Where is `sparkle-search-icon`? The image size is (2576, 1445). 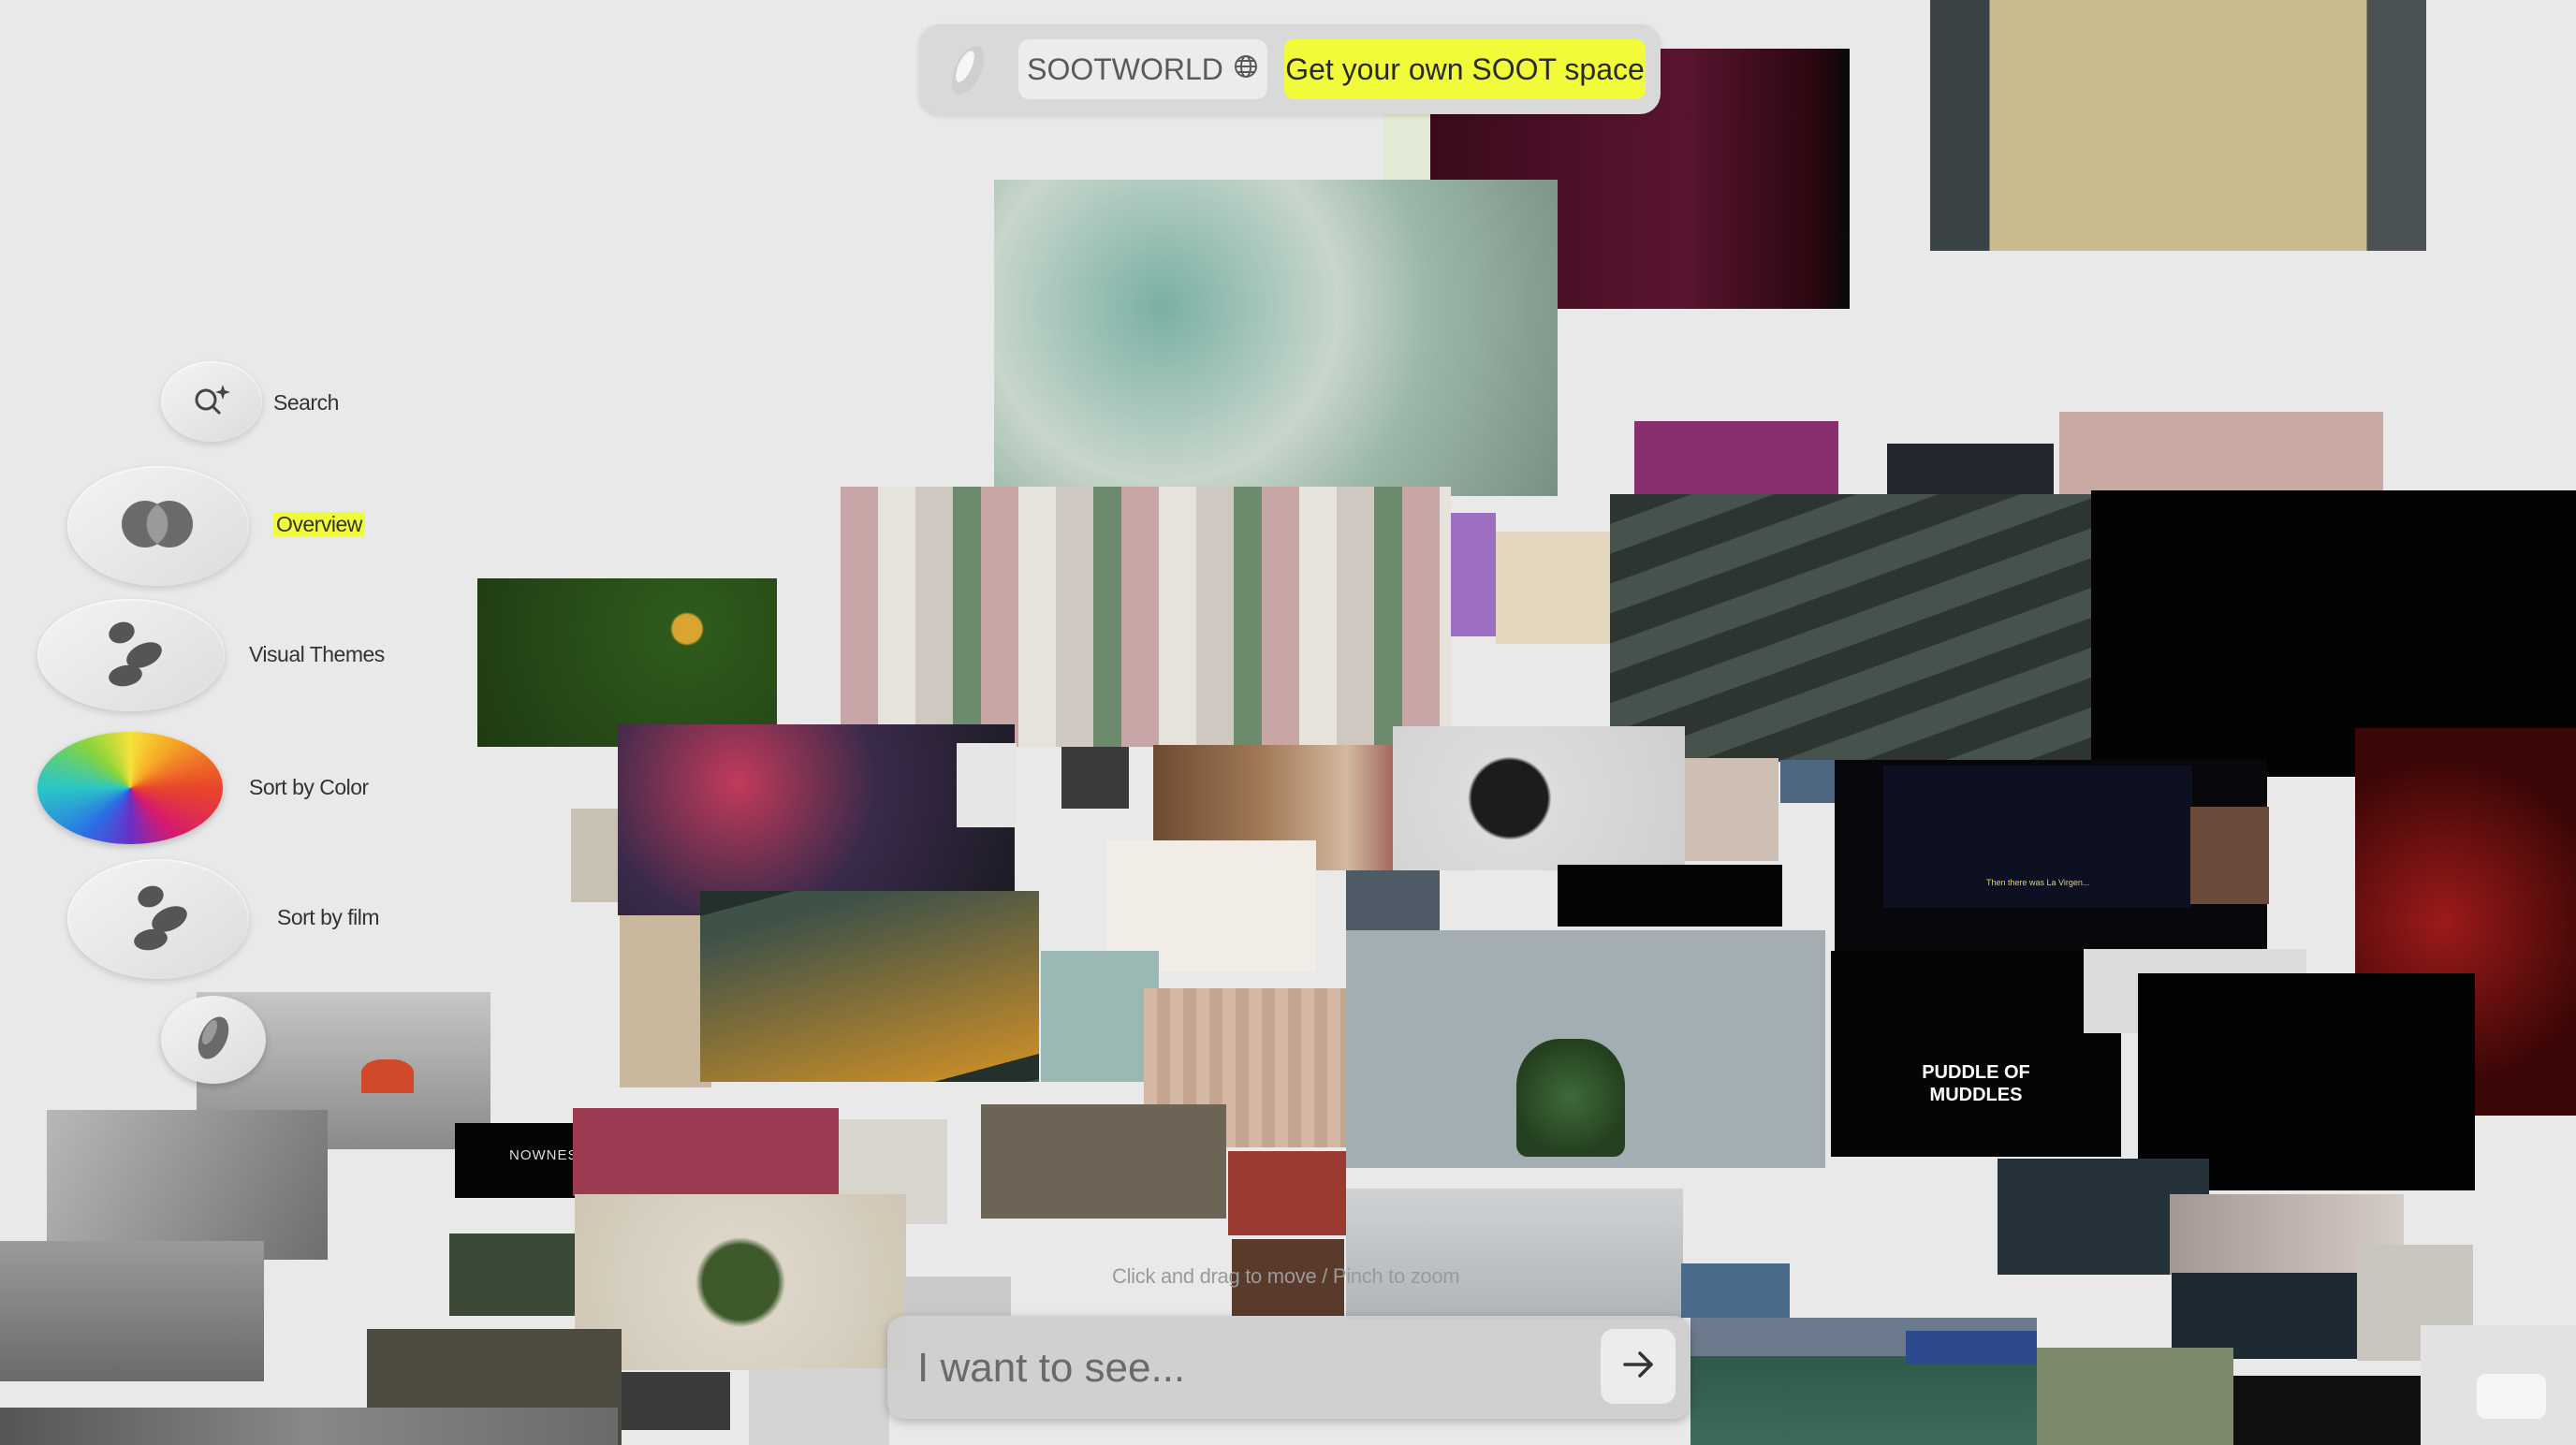 sparkle-search-icon is located at coordinates (211, 402).